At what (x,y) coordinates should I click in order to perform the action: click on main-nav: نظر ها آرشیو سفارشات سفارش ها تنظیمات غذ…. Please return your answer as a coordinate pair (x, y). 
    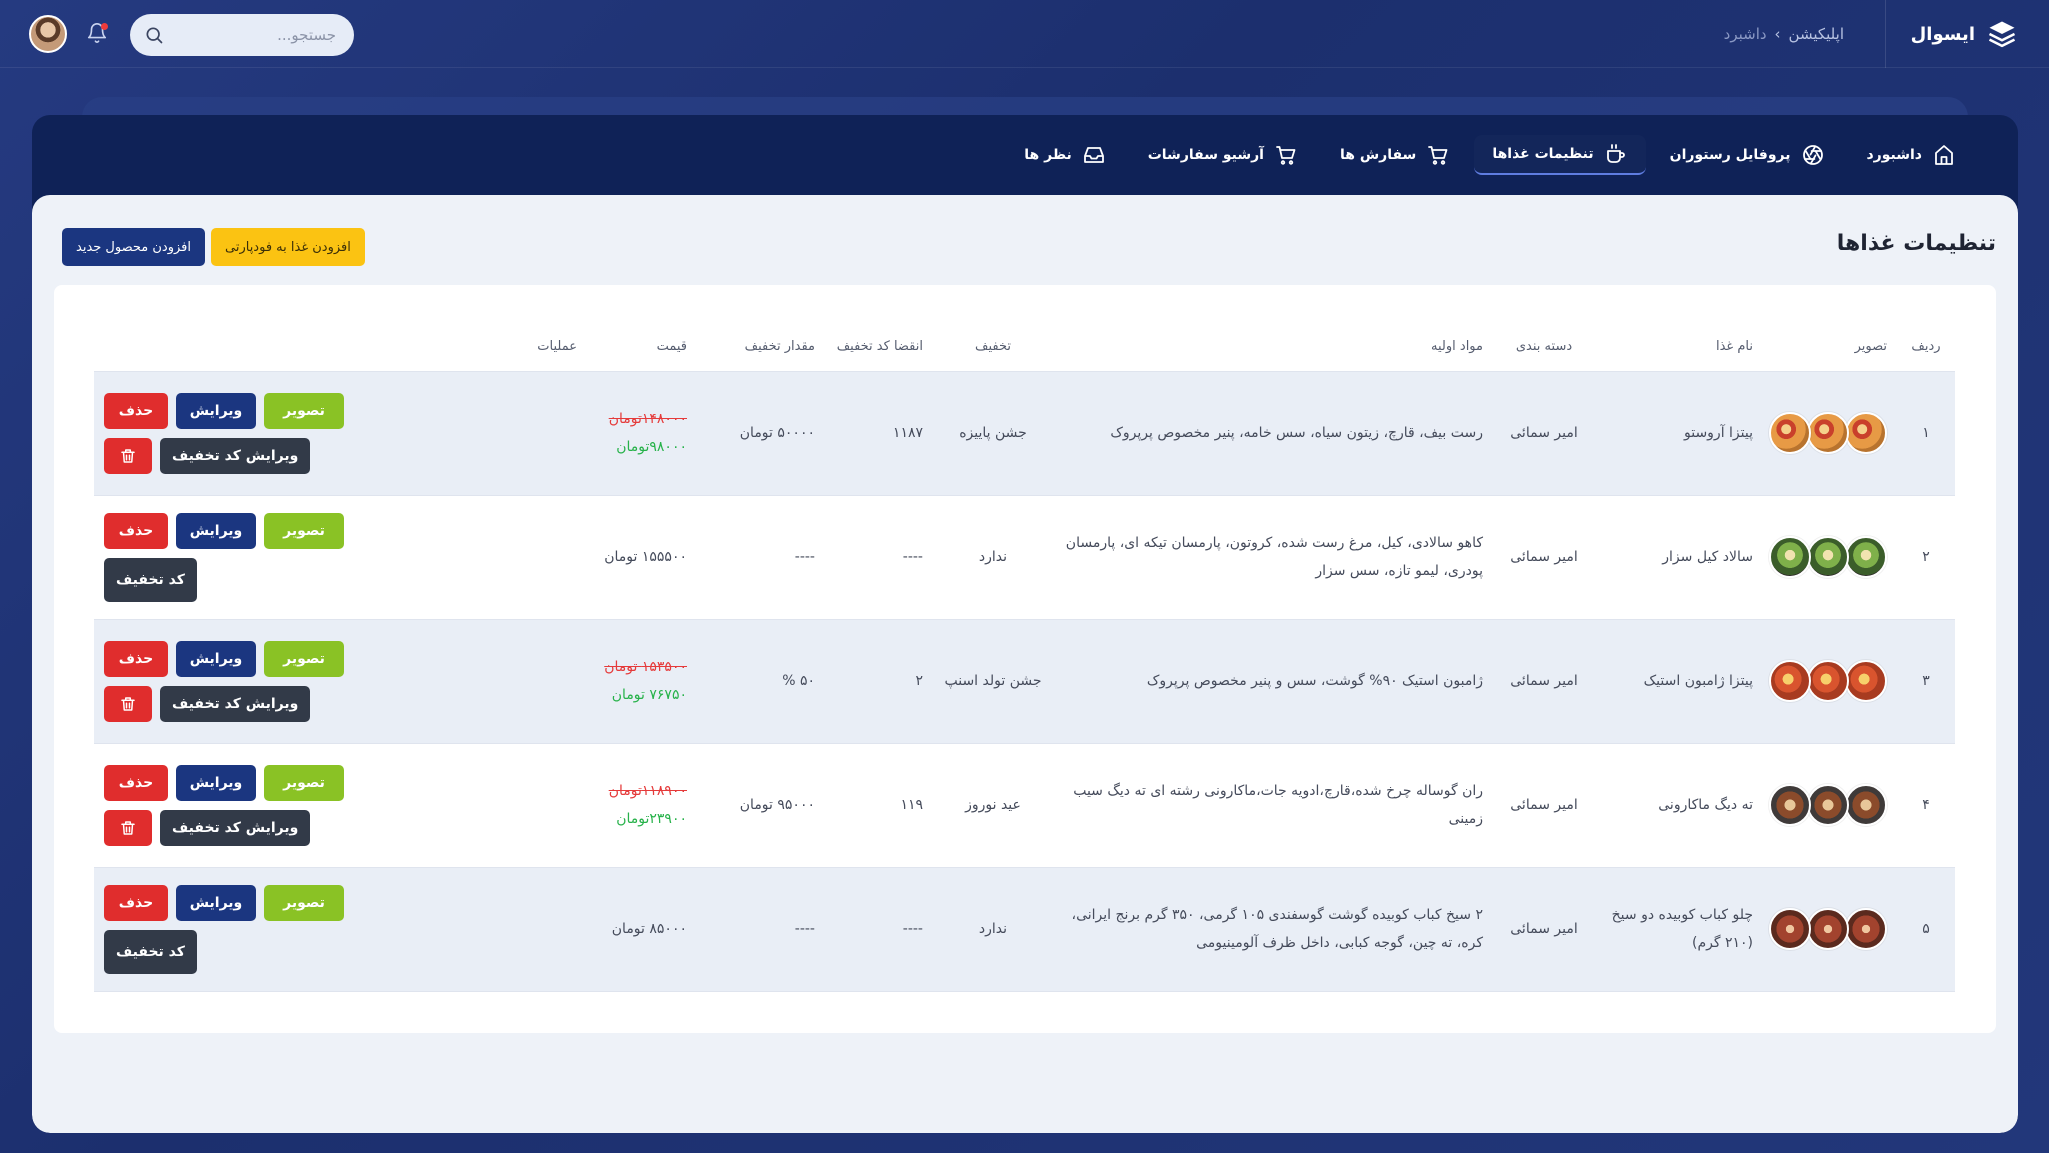
    Looking at the image, I should click on (1025, 155).